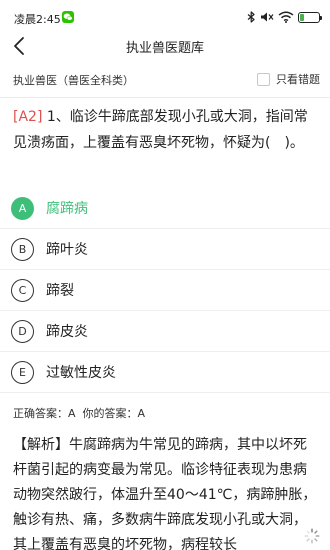  I want to click on wechat-icon, so click(68, 17).